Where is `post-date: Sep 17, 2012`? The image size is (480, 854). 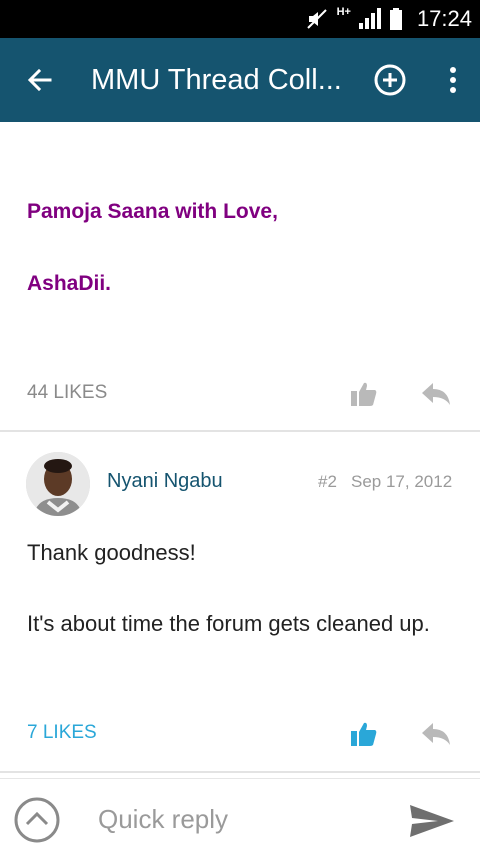
post-date: Sep 17, 2012 is located at coordinates (402, 481).